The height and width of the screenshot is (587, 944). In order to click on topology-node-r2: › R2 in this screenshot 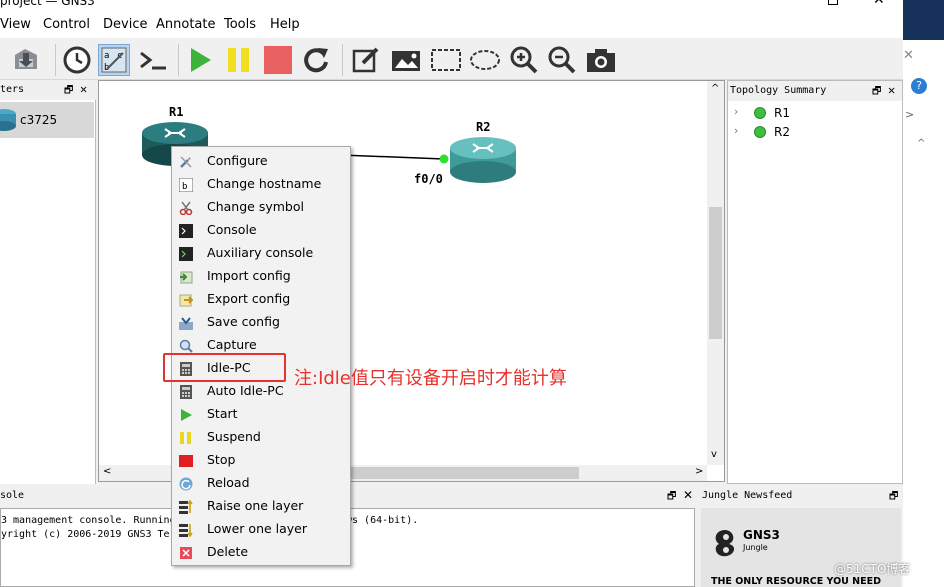, I will do `click(814, 133)`.